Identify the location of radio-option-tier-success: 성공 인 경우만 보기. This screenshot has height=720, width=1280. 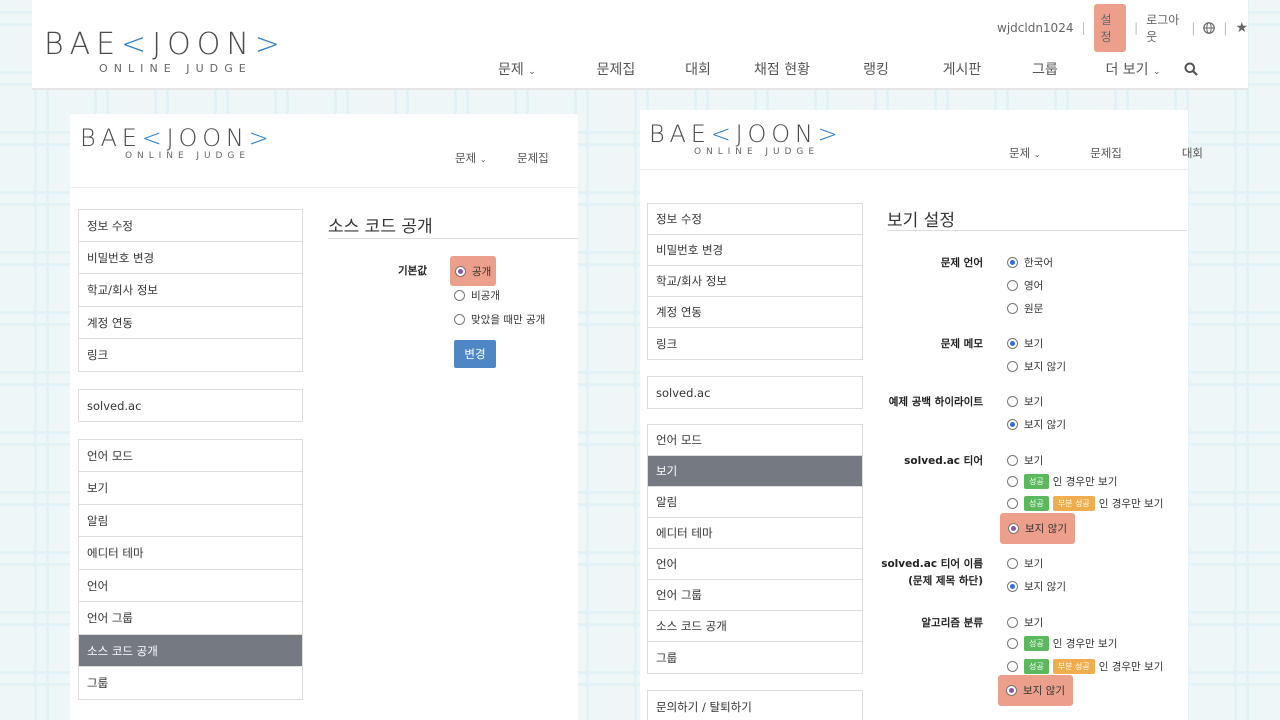
(1062, 481).